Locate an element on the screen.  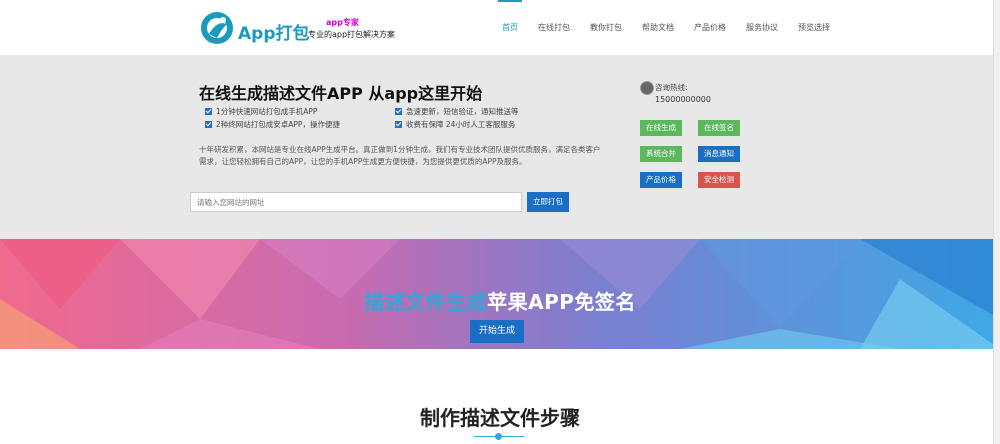
contact-phone: 15000000000 is located at coordinates (683, 99).